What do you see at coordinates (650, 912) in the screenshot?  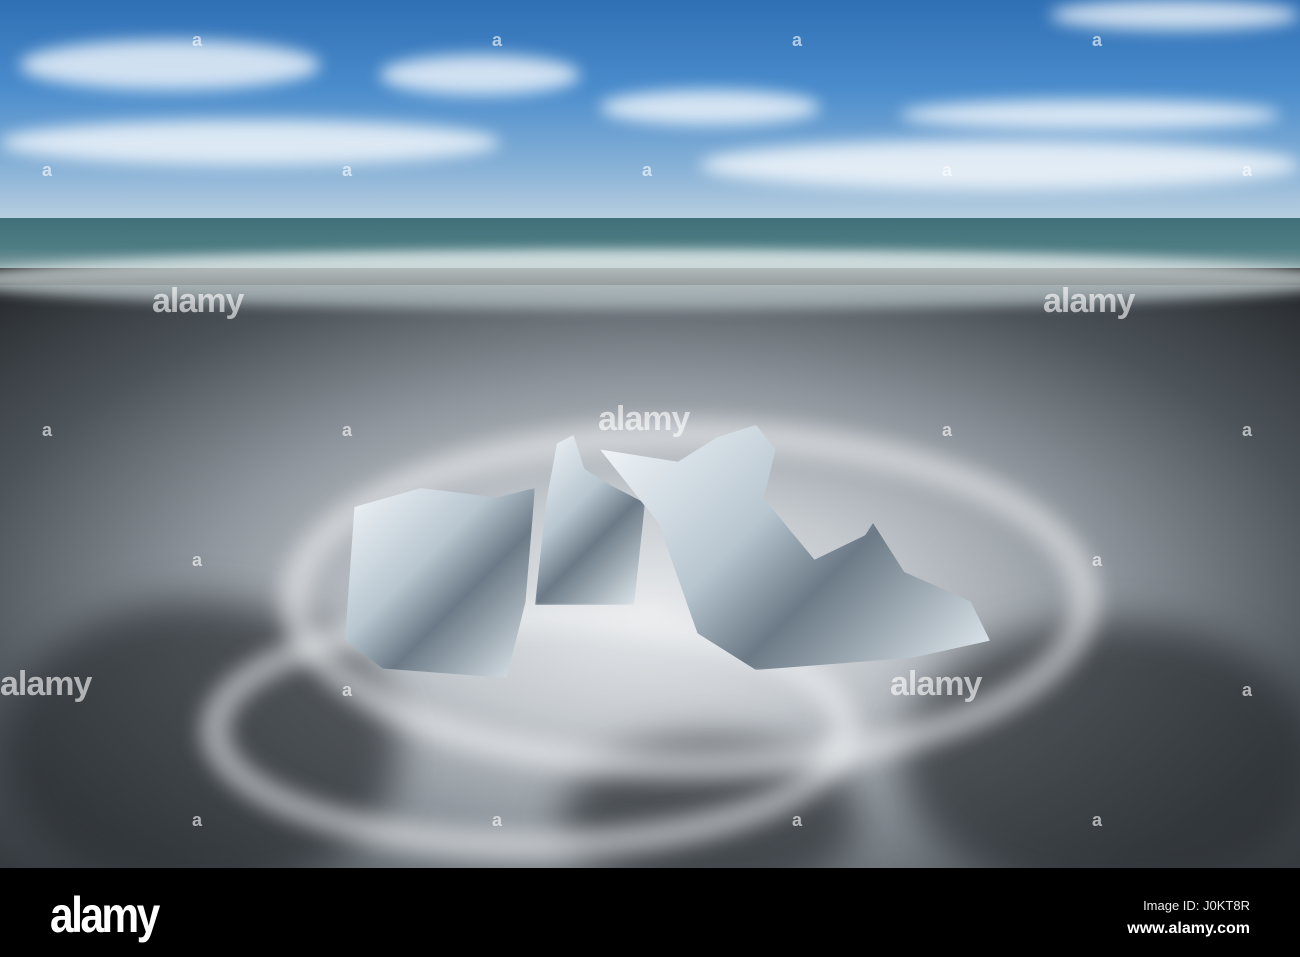 I see `footer-bar: alamy Image ID: J0KT8R www.alamy.com` at bounding box center [650, 912].